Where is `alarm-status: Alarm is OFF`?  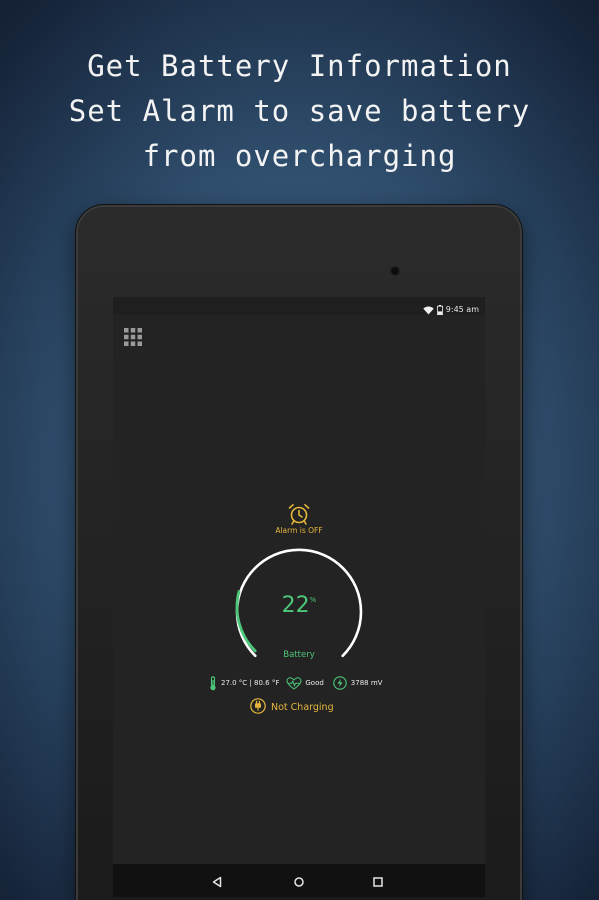
alarm-status: Alarm is OFF is located at coordinates (299, 530).